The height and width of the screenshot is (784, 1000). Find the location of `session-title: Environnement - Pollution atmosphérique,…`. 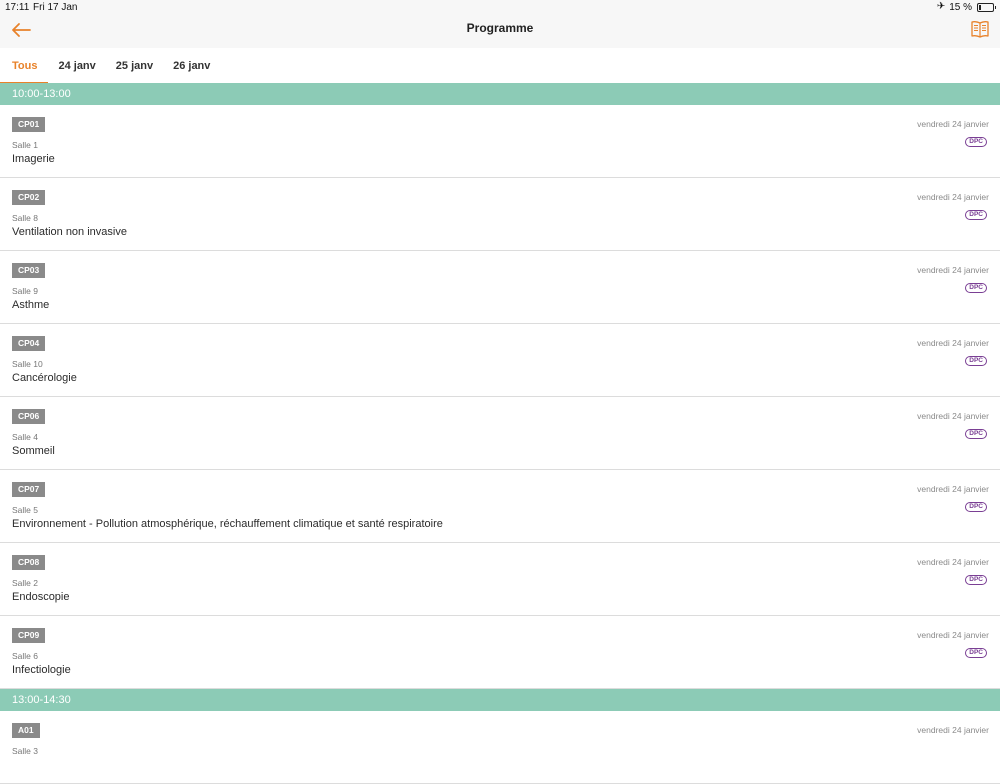

session-title: Environnement - Pollution atmosphérique,… is located at coordinates (227, 524).